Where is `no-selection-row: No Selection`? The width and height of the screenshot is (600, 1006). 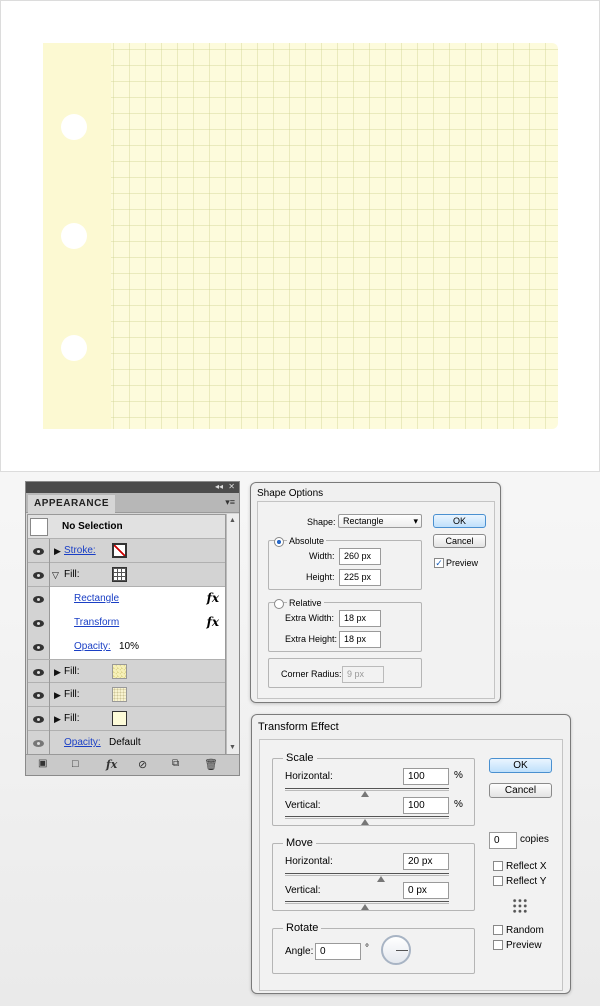
no-selection-row: No Selection is located at coordinates (126, 527).